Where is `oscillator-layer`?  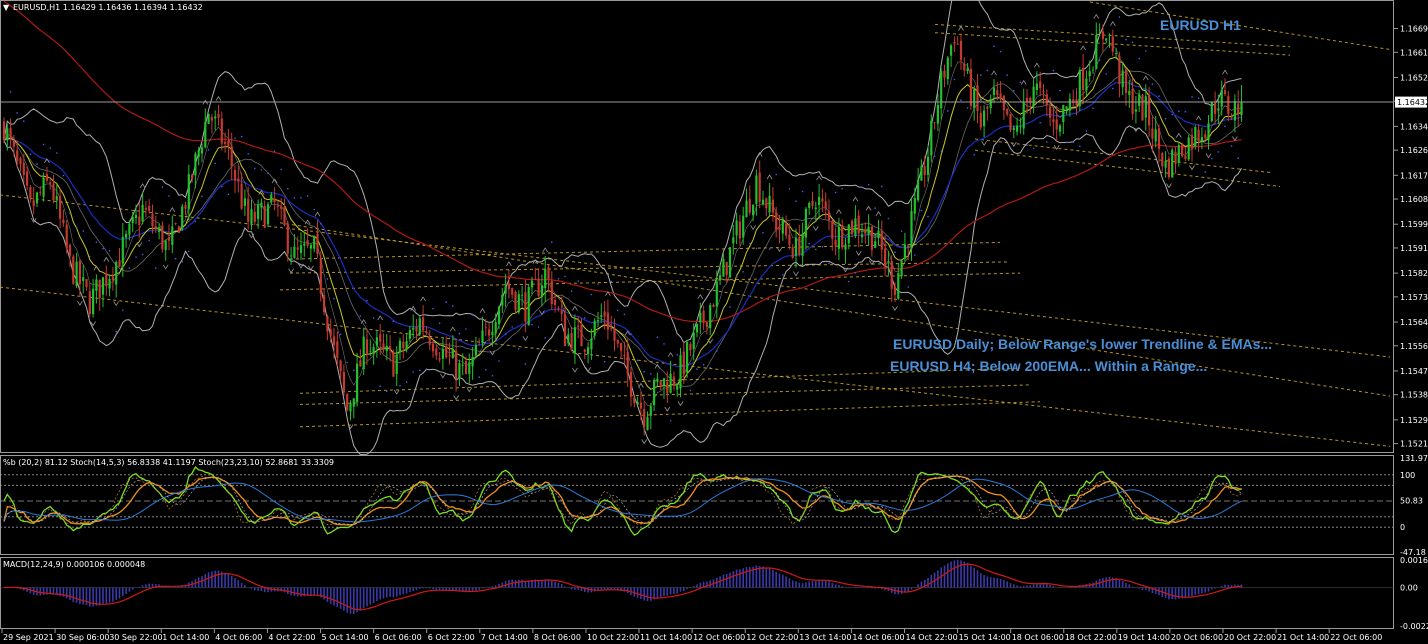
oscillator-layer is located at coordinates (697, 501).